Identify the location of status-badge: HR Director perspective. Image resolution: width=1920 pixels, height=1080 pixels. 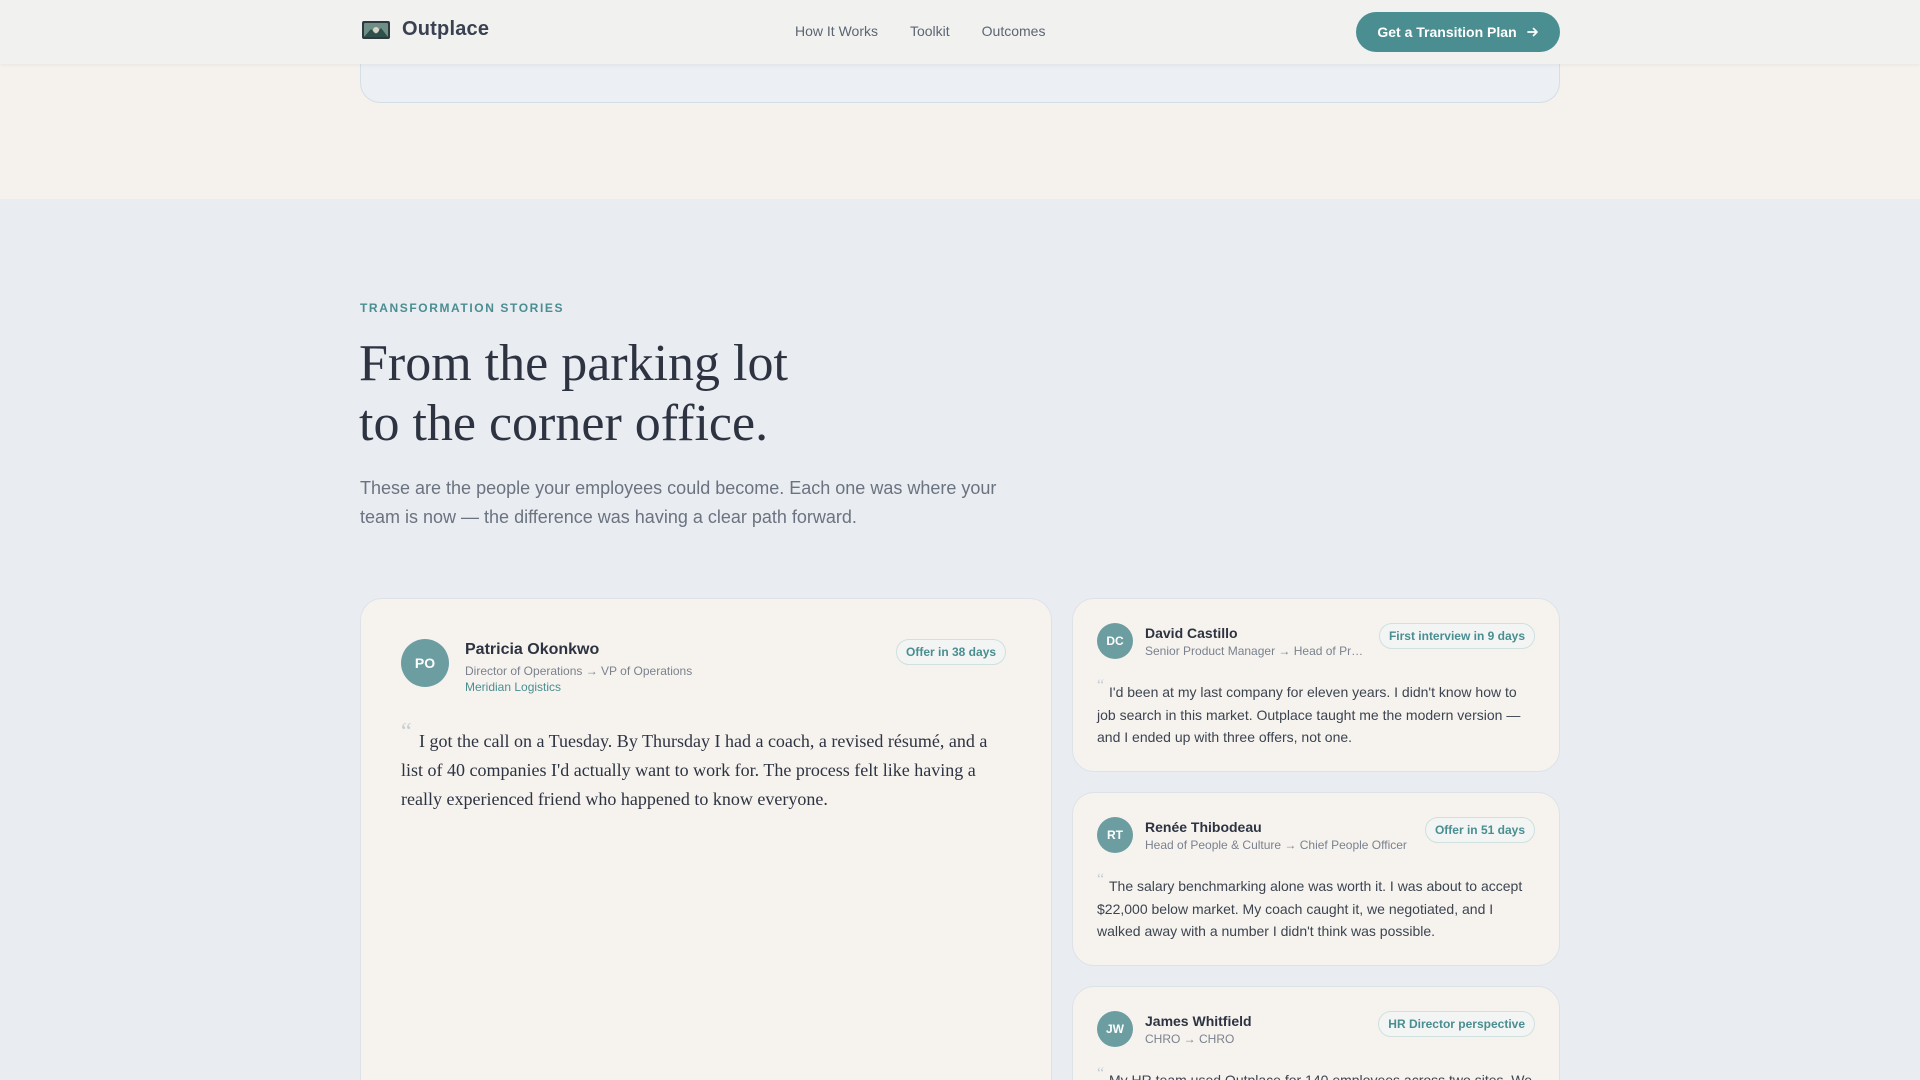
(1456, 1024).